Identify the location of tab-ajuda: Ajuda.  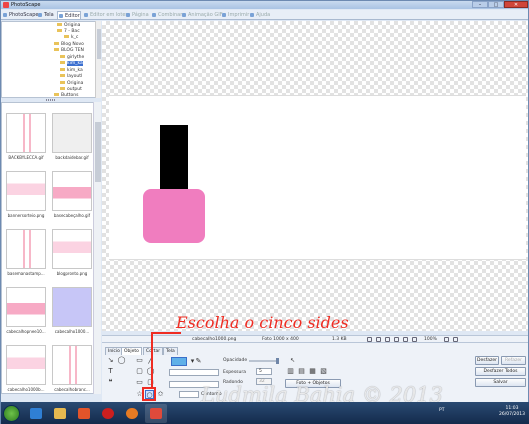
(259, 15).